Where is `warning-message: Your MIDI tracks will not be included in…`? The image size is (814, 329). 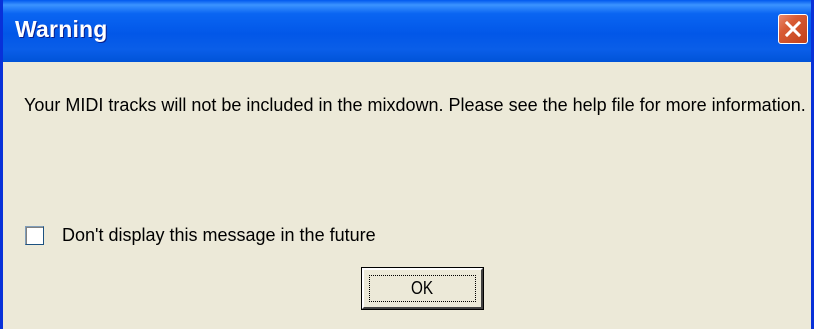 warning-message: Your MIDI tracks will not be included in… is located at coordinates (415, 105).